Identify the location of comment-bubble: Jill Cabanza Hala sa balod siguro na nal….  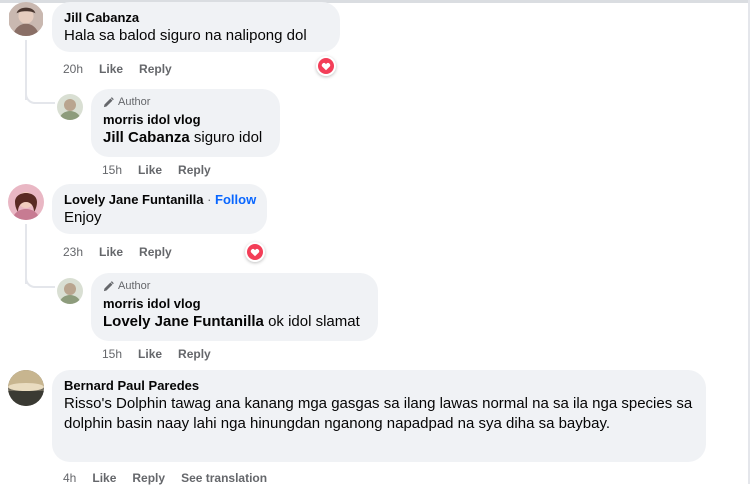
(196, 27).